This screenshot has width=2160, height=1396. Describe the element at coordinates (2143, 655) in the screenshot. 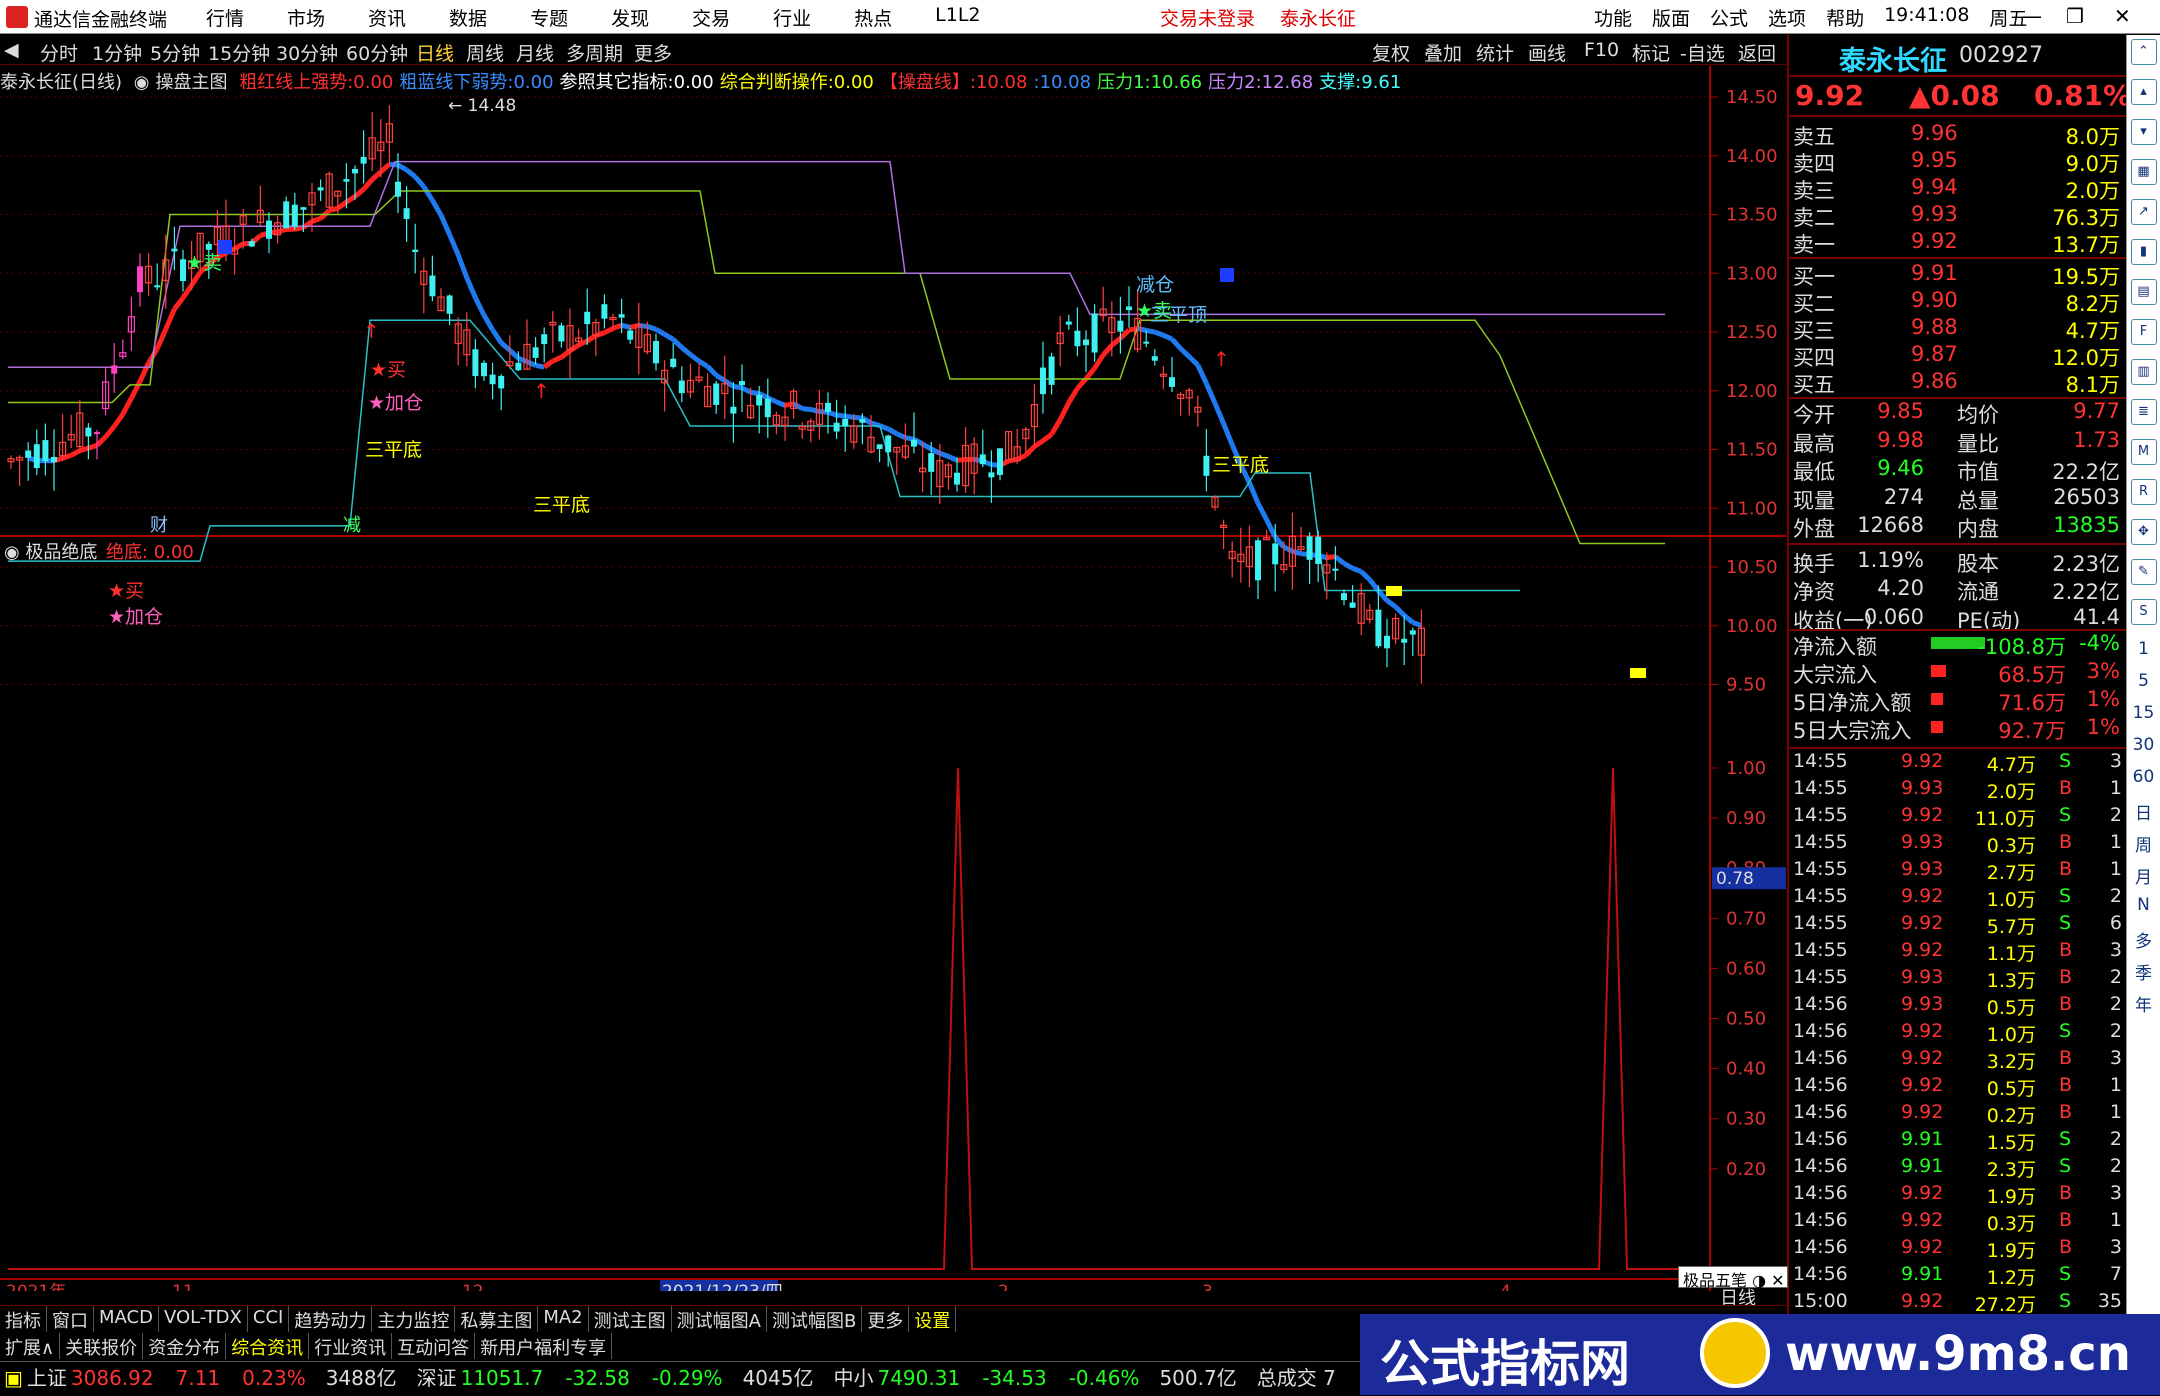

I see `side-period-1: 1` at that location.